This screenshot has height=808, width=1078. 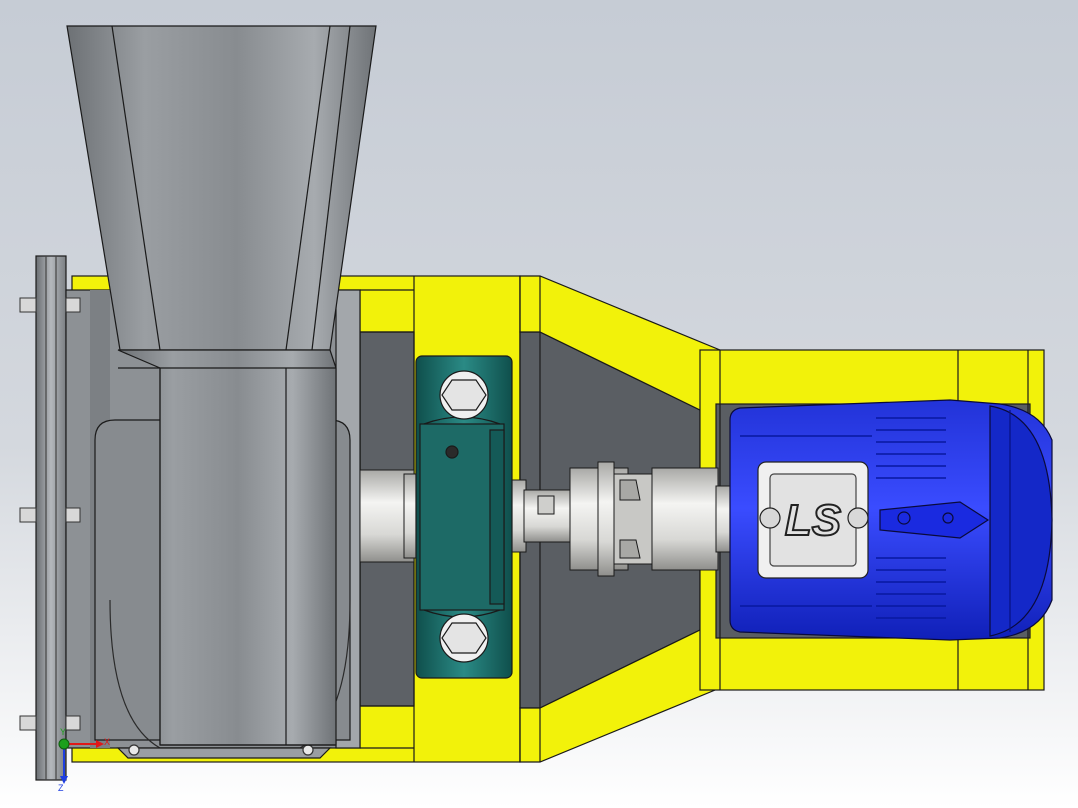 What do you see at coordinates (497, 517) in the screenshot?
I see `bearing-ring` at bounding box center [497, 517].